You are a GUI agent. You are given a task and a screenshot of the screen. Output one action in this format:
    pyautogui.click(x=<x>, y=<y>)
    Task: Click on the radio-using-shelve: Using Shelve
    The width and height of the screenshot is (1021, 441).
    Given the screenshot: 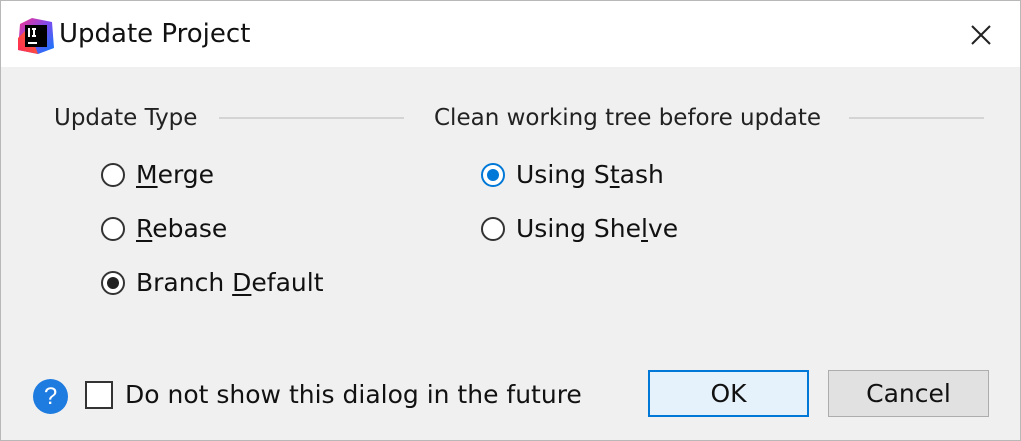 What is the action you would take?
    pyautogui.click(x=579, y=229)
    